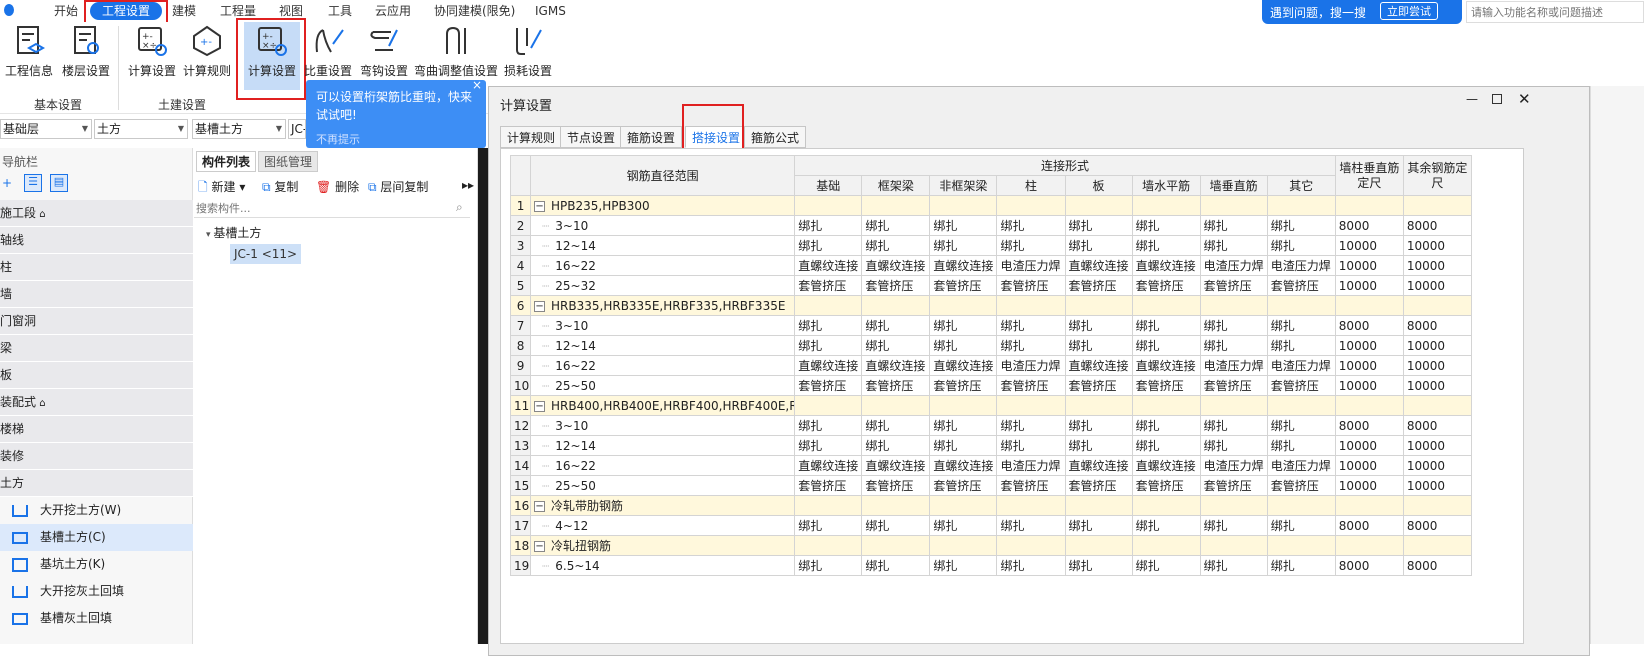 This screenshot has height=656, width=1644. I want to click on table-row: 6− HRB335,HRB335E,HRBF335,HRBF335E, so click(991, 305).